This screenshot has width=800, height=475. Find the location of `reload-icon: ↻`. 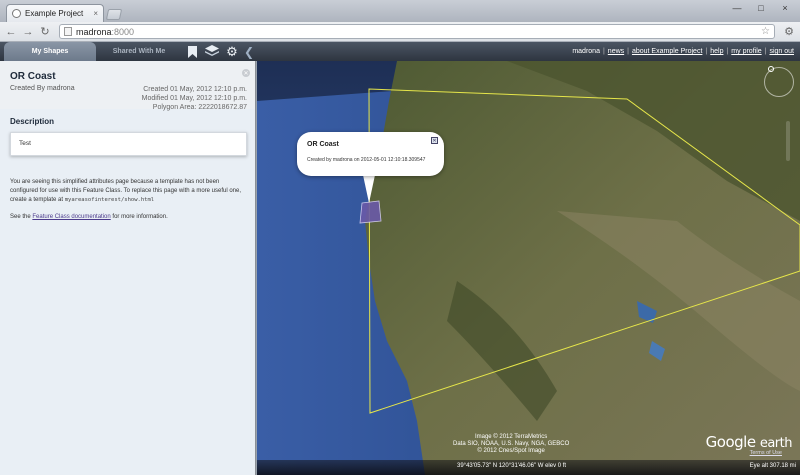

reload-icon: ↻ is located at coordinates (45, 32).